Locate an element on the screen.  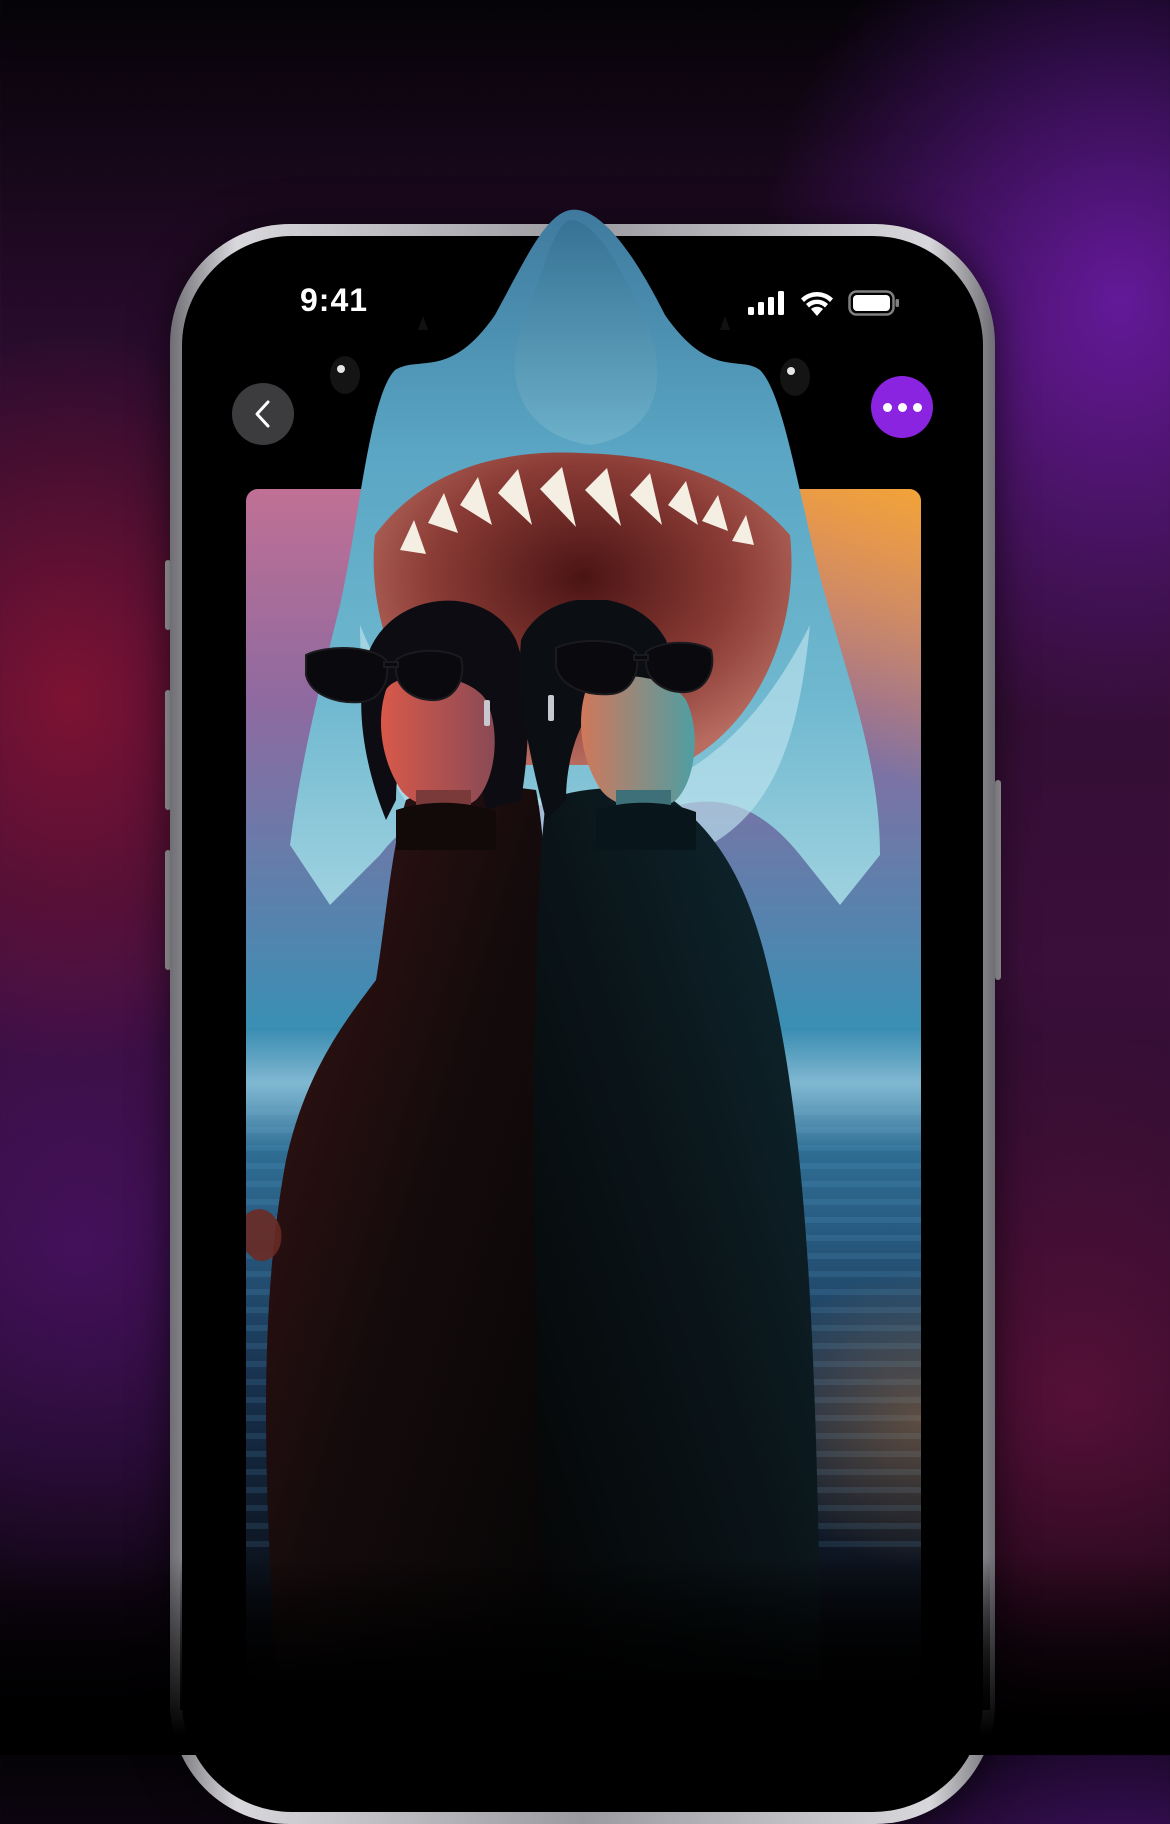
back-button is located at coordinates (263, 414).